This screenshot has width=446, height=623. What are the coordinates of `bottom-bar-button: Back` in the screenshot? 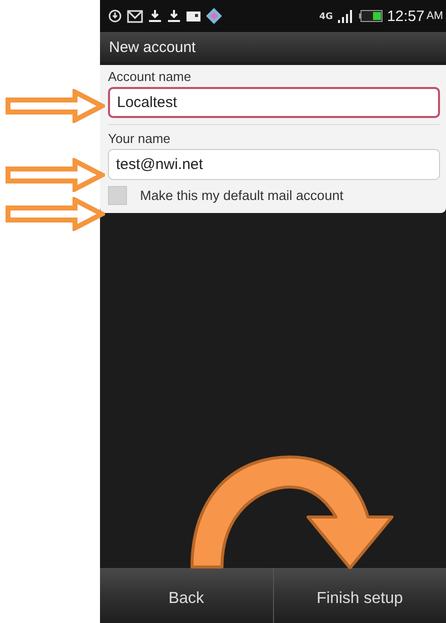 It's located at (186, 595).